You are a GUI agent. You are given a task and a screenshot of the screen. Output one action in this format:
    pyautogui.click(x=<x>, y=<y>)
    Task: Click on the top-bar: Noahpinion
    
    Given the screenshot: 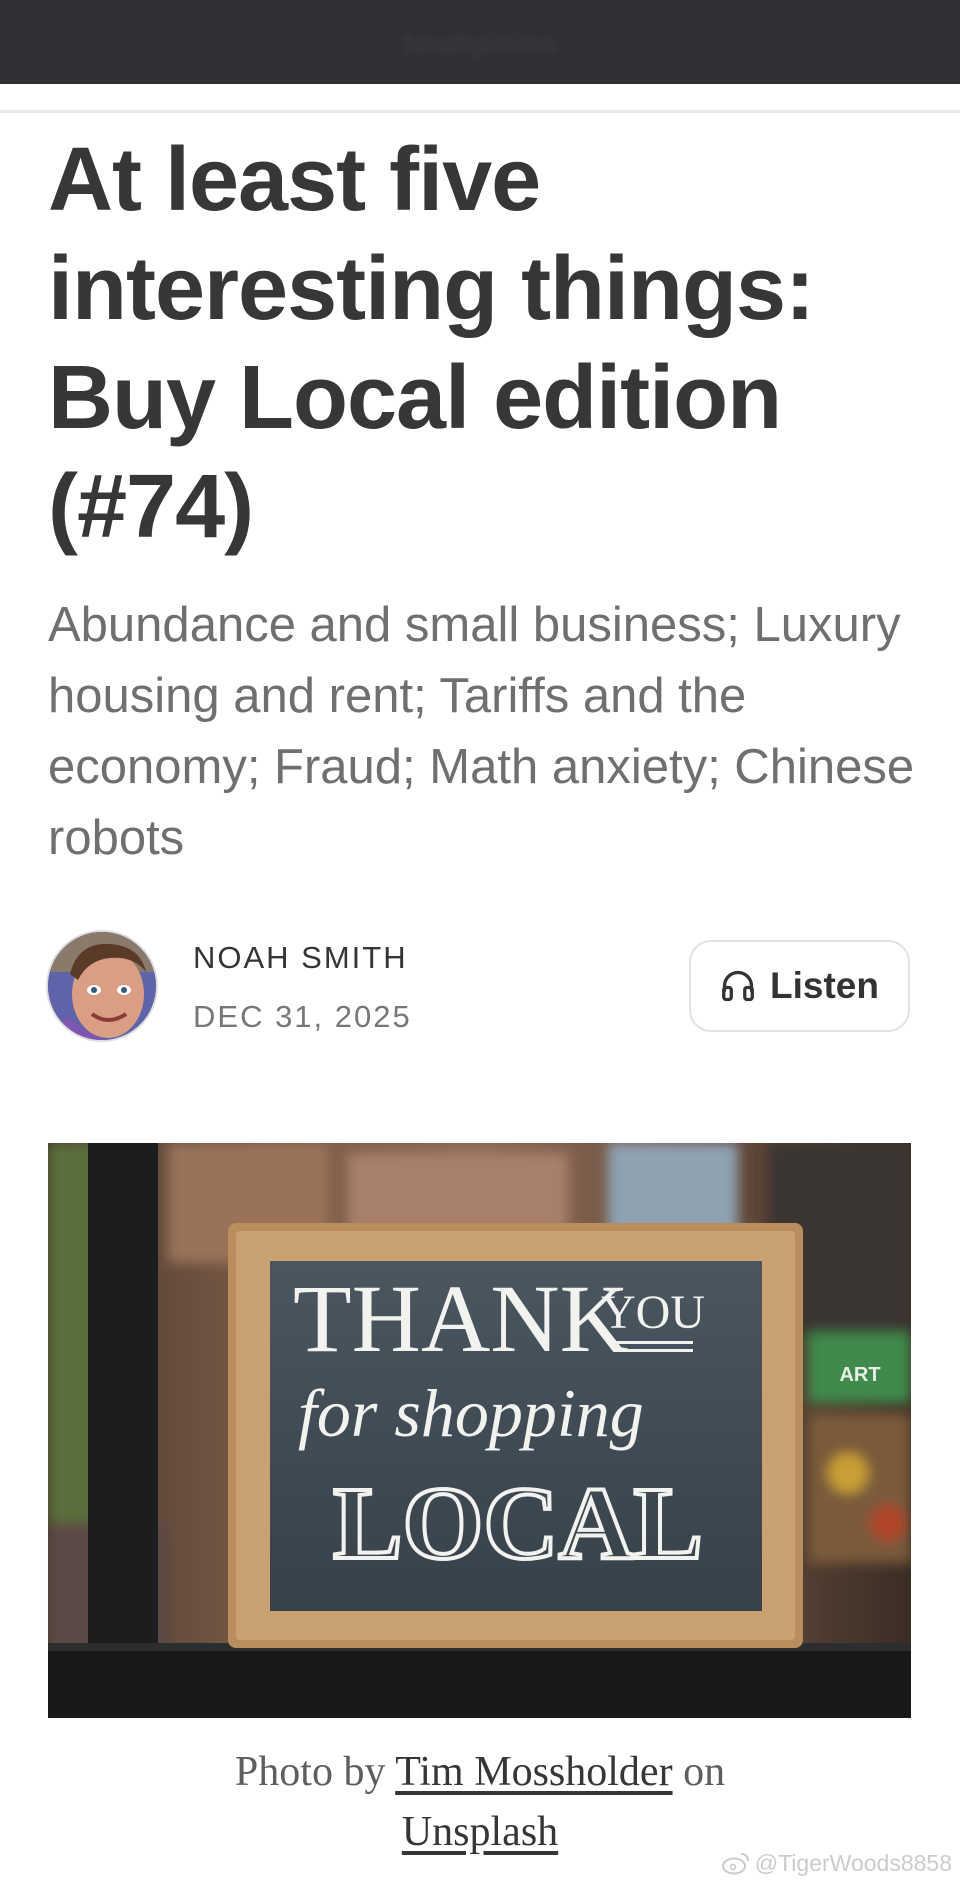 What is the action you would take?
    pyautogui.click(x=480, y=42)
    